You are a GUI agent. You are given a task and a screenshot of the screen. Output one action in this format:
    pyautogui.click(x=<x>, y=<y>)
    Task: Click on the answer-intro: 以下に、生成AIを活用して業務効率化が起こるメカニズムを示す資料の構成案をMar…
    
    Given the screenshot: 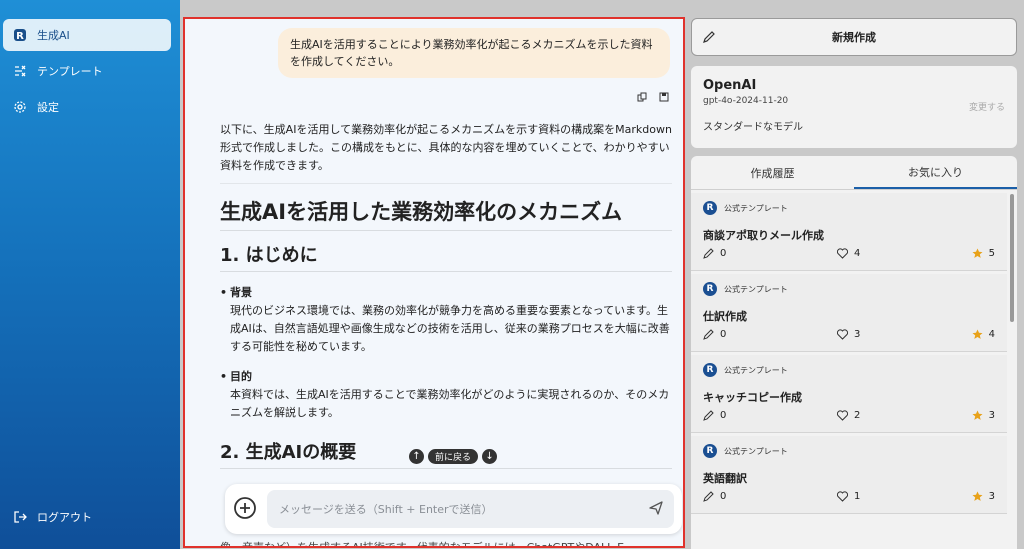 What is the action you would take?
    pyautogui.click(x=446, y=152)
    